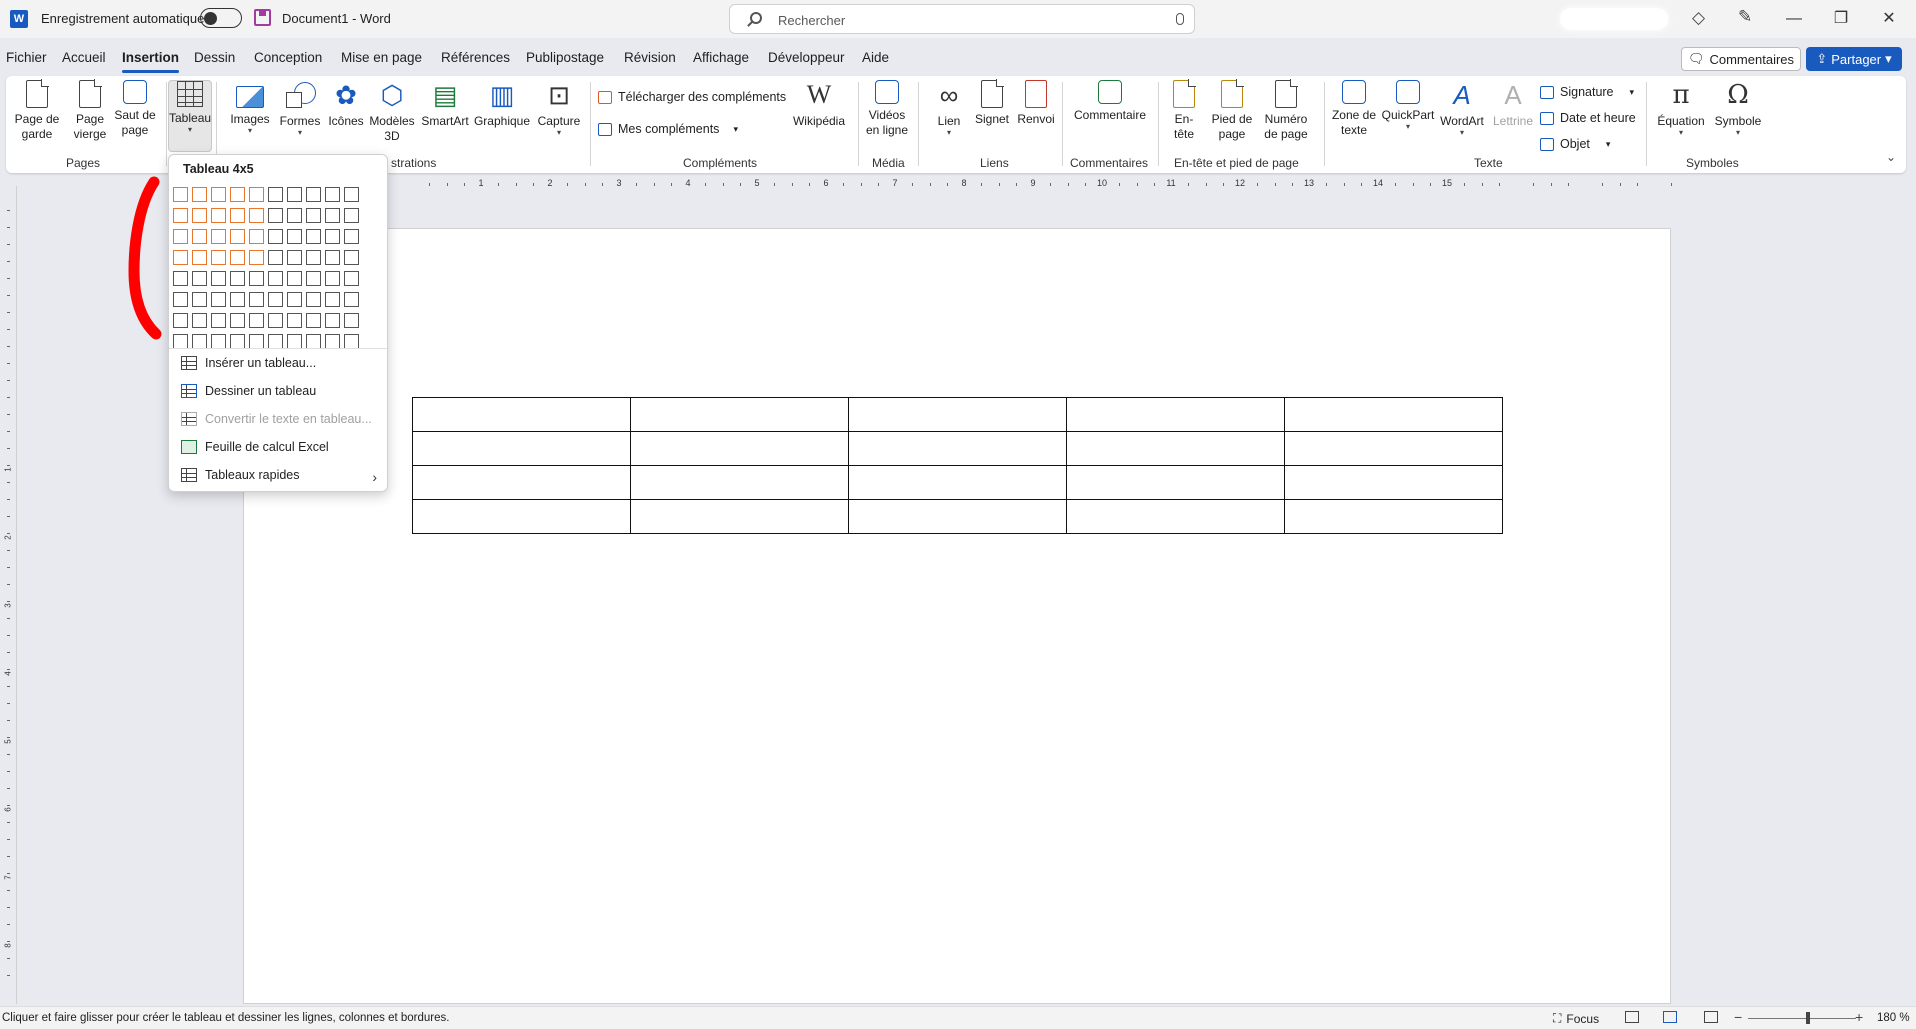 Image resolution: width=1916 pixels, height=1029 pixels. Describe the element at coordinates (875, 57) in the screenshot. I see `tab-aide: Aide` at that location.